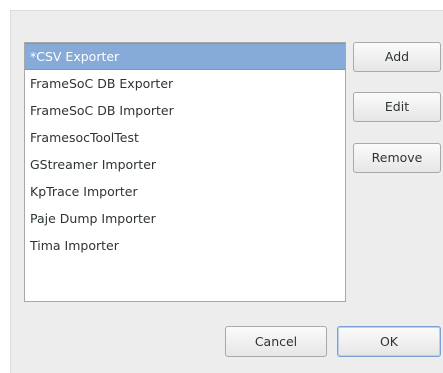 Image resolution: width=443 pixels, height=373 pixels. Describe the element at coordinates (185, 218) in the screenshot. I see `list-item: Paje Dump Importer` at that location.